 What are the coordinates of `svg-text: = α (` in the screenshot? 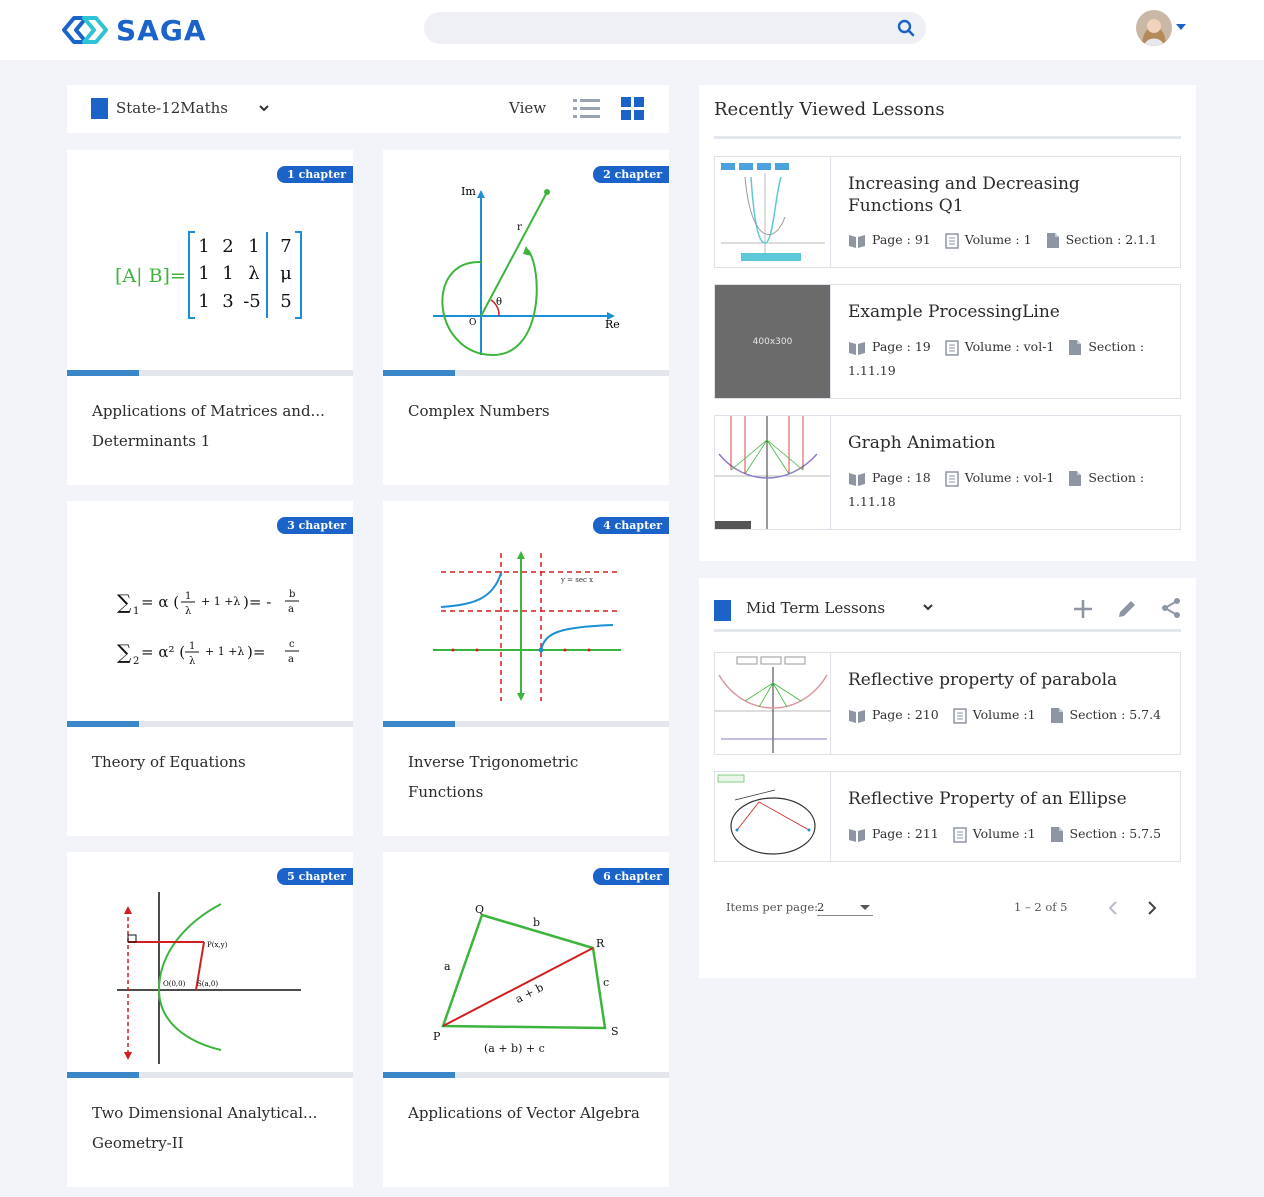 It's located at (160, 602).